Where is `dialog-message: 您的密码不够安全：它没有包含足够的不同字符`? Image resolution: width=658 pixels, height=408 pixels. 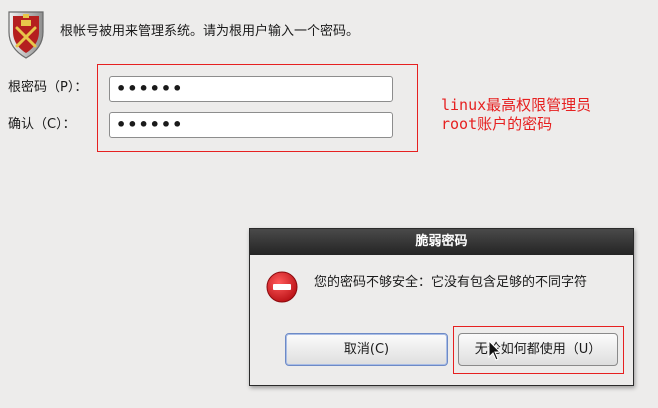 dialog-message: 您的密码不够安全：它没有包含足够的不同字符 is located at coordinates (451, 282).